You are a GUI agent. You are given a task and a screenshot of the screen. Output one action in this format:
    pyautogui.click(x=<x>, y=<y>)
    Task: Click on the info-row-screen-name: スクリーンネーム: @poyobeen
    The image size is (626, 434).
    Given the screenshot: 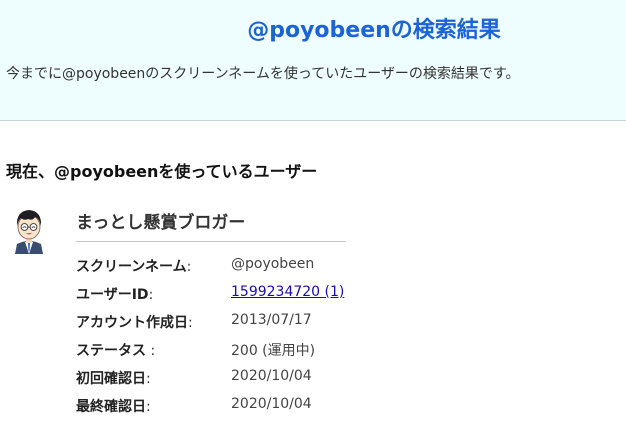 What is the action you would take?
    pyautogui.click(x=346, y=268)
    